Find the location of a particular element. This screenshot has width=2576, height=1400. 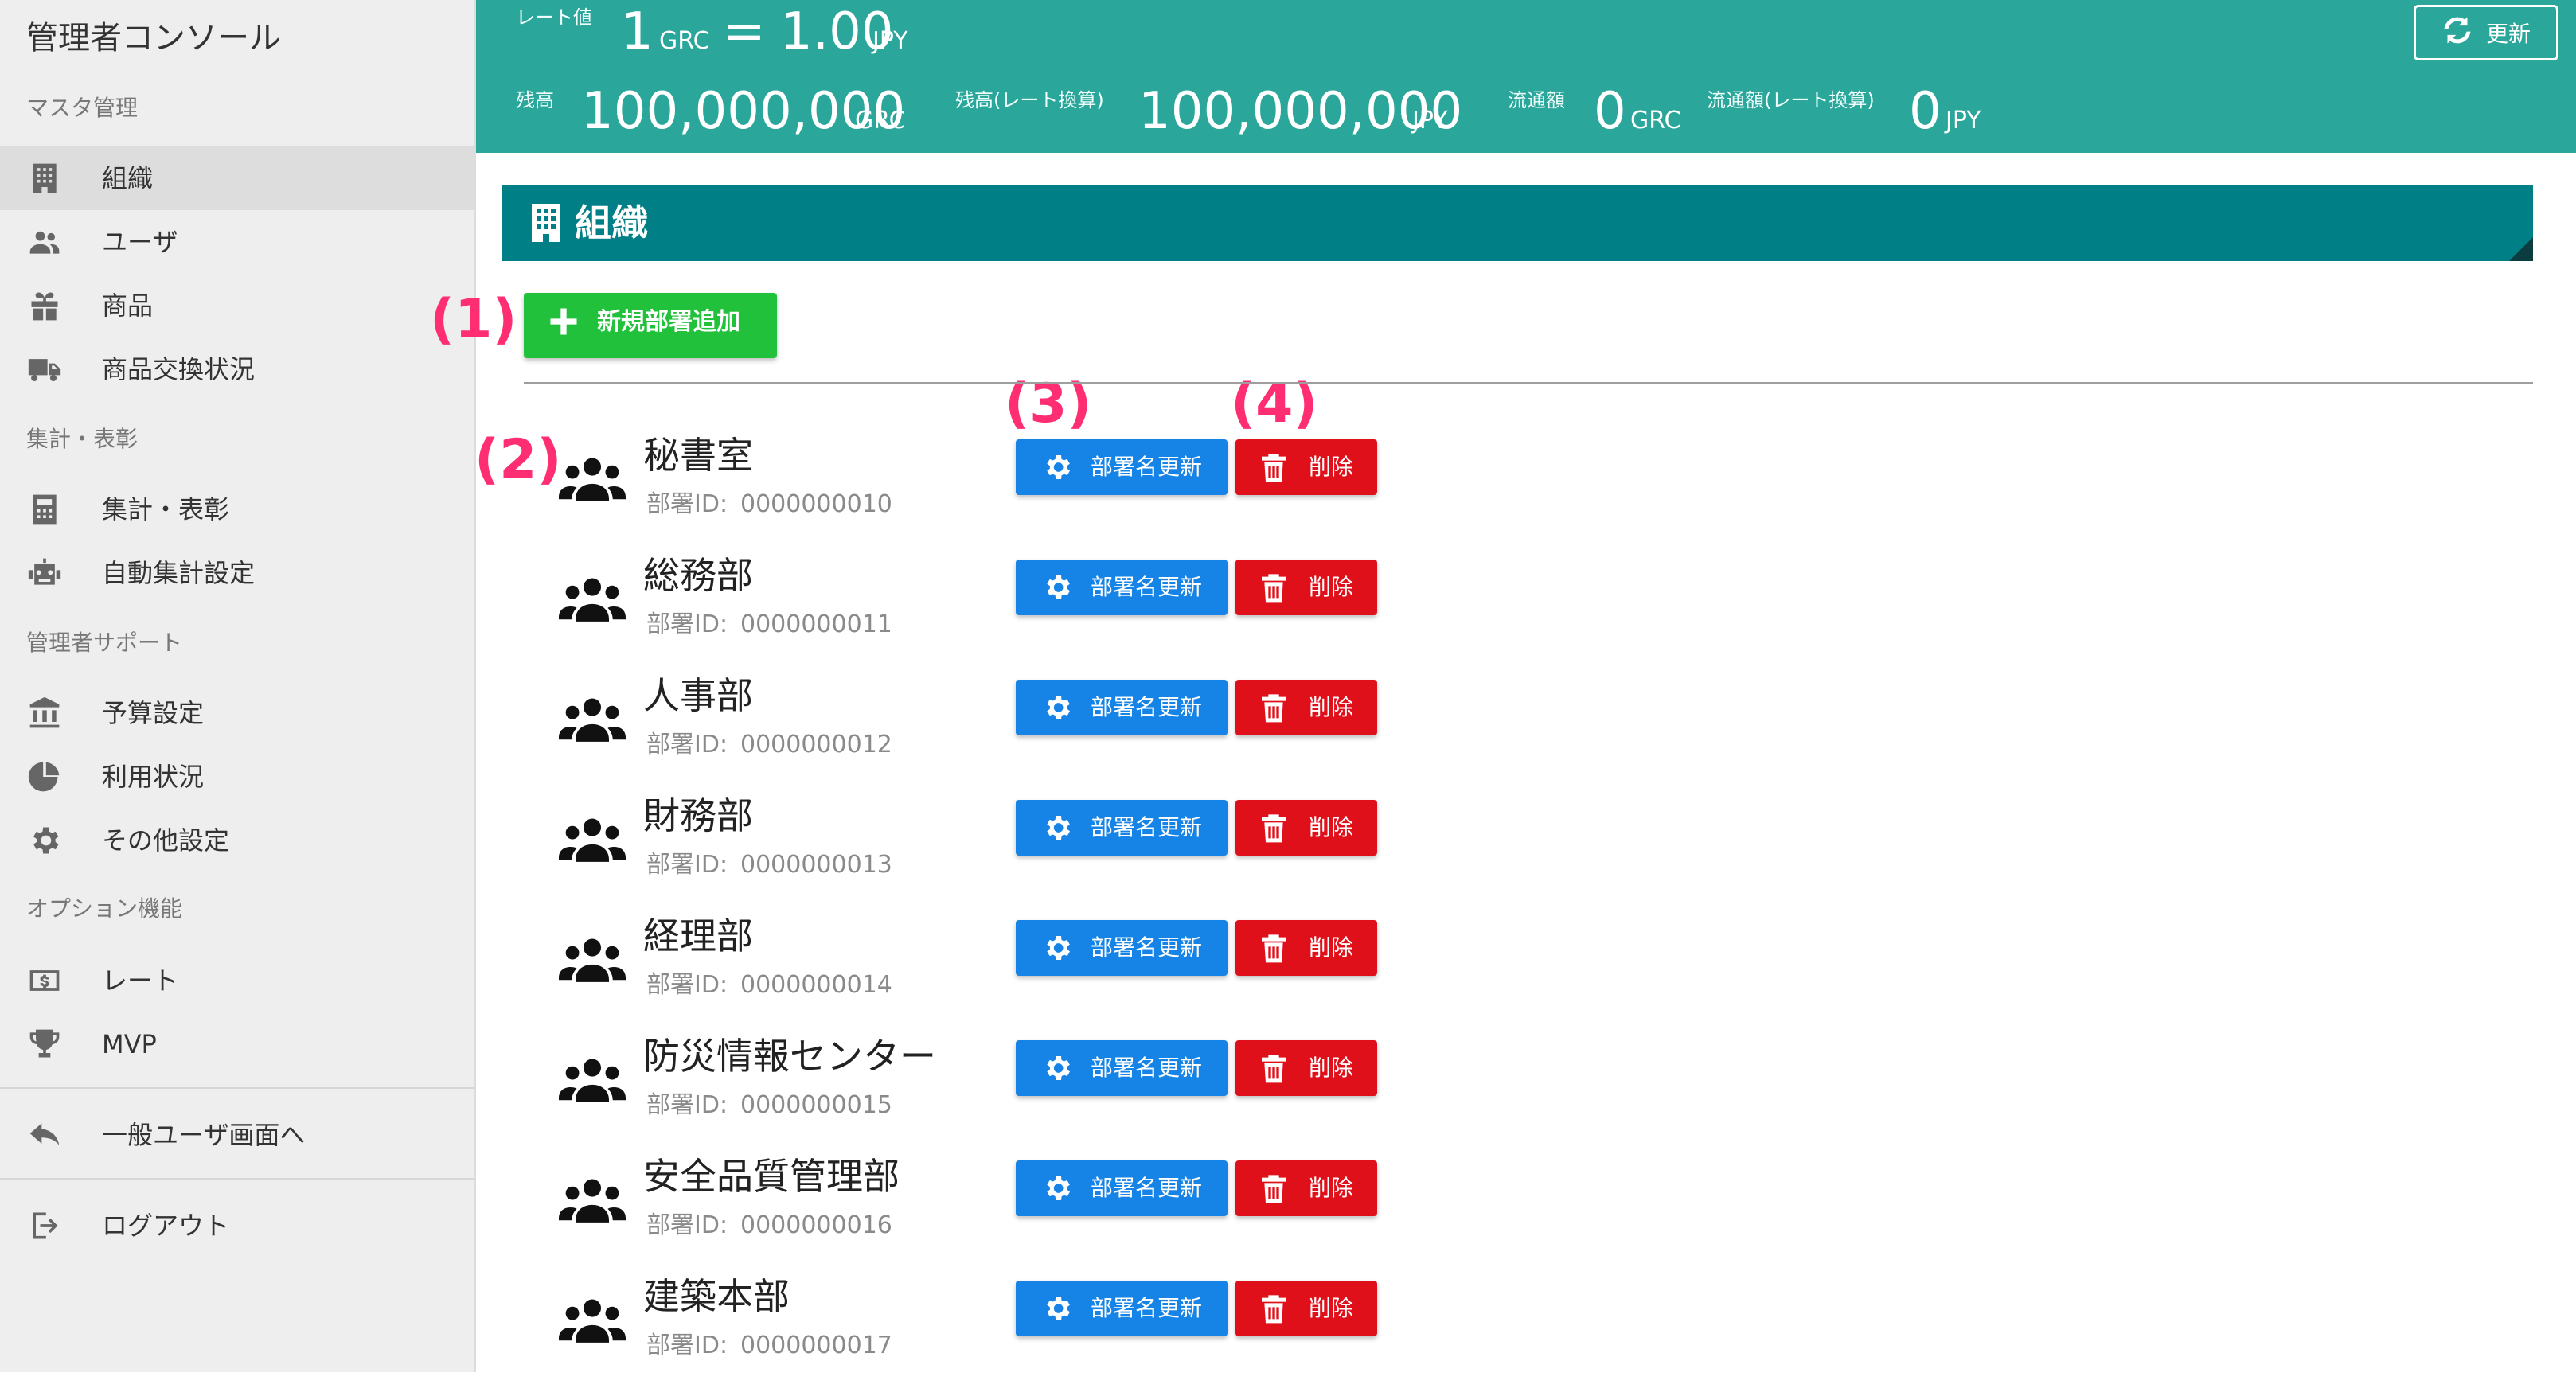

calculator-icon is located at coordinates (44, 509).